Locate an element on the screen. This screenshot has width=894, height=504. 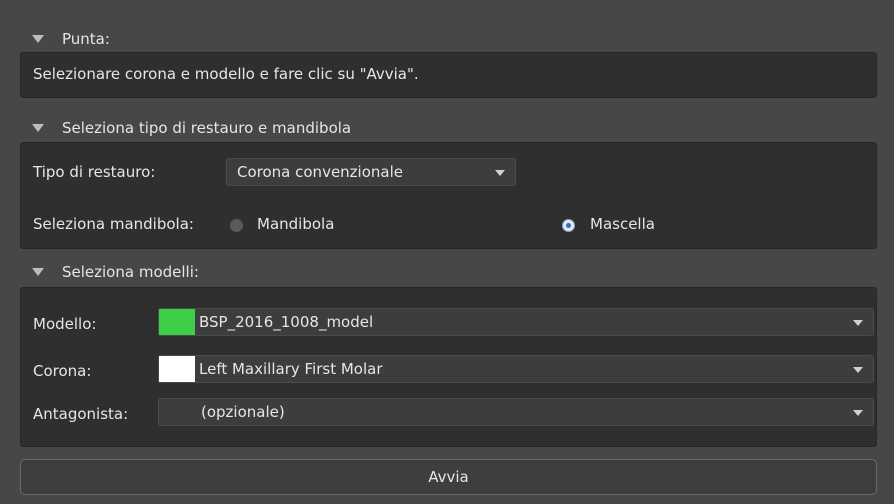
models-section-header: Seleziona modelli: is located at coordinates (109, 272).